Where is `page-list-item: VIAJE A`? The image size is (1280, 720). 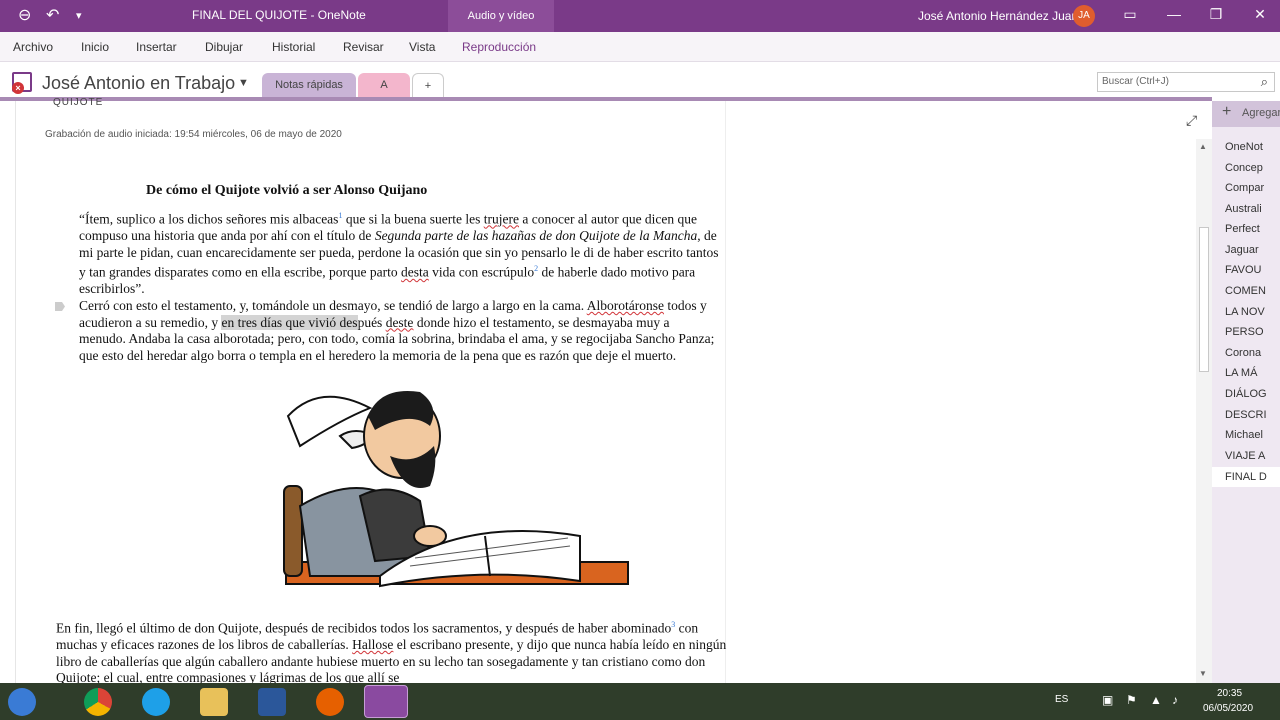 page-list-item: VIAJE A is located at coordinates (1245, 456).